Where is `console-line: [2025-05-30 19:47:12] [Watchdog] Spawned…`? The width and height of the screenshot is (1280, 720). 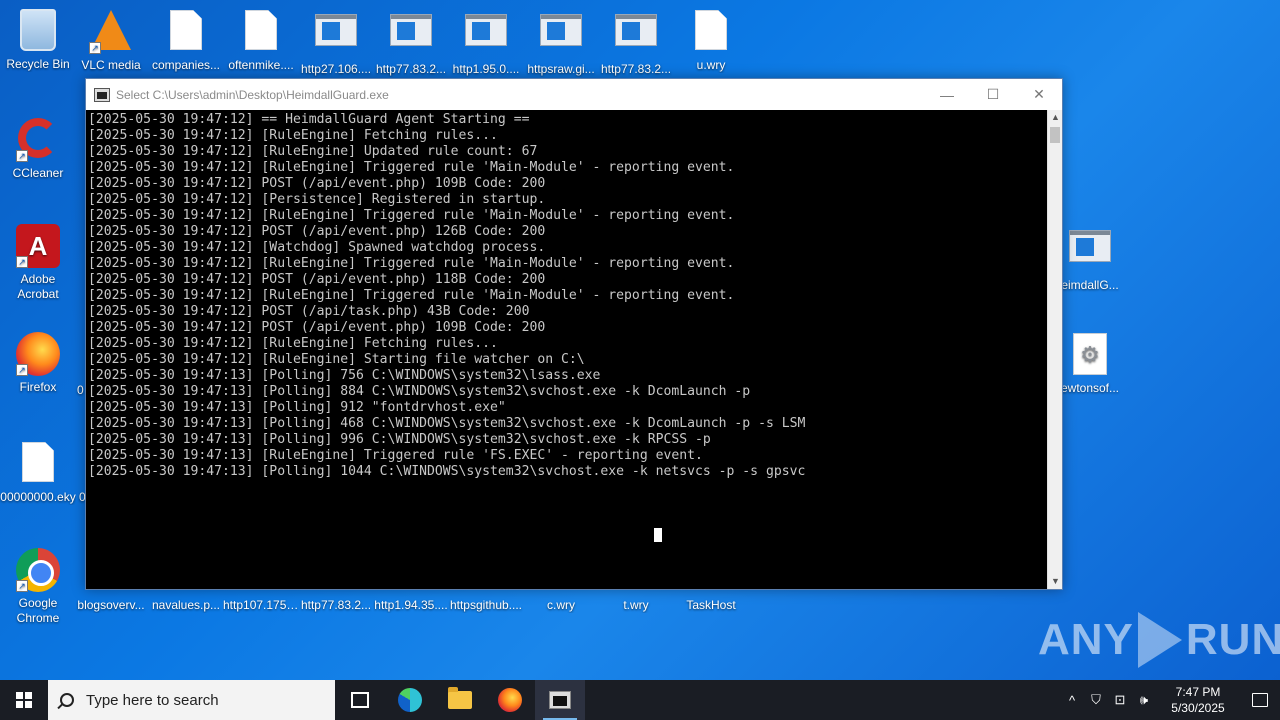
console-line: [2025-05-30 19:47:12] [Watchdog] Spawned… is located at coordinates (317, 247).